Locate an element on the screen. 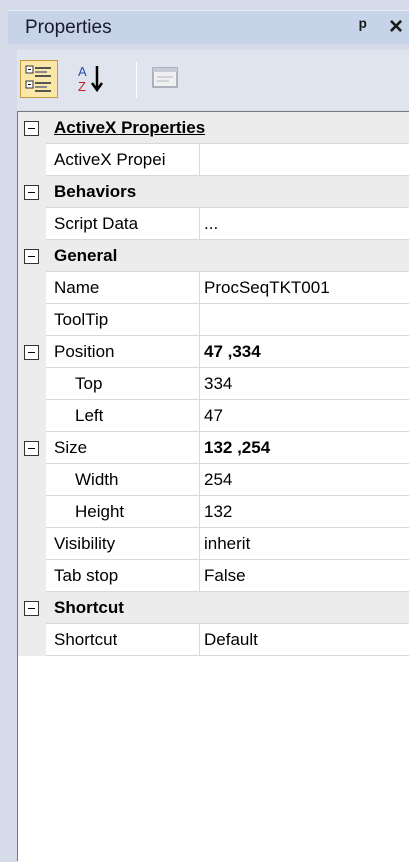  property-row-position: Position 47 ,334 is located at coordinates (213, 352).